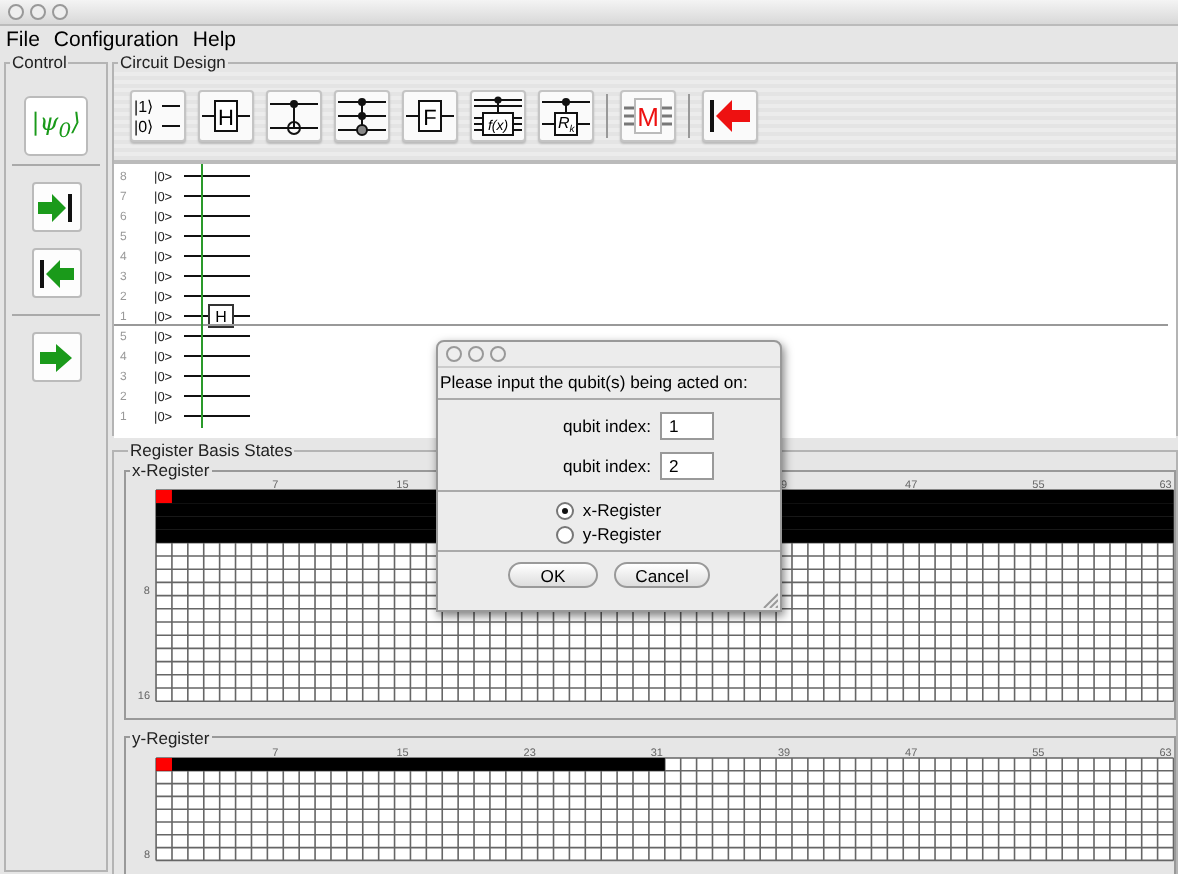 Image resolution: width=1178 pixels, height=874 pixels. Describe the element at coordinates (158, 116) in the screenshot. I see `ket-button: |1⟩ |0⟩` at that location.